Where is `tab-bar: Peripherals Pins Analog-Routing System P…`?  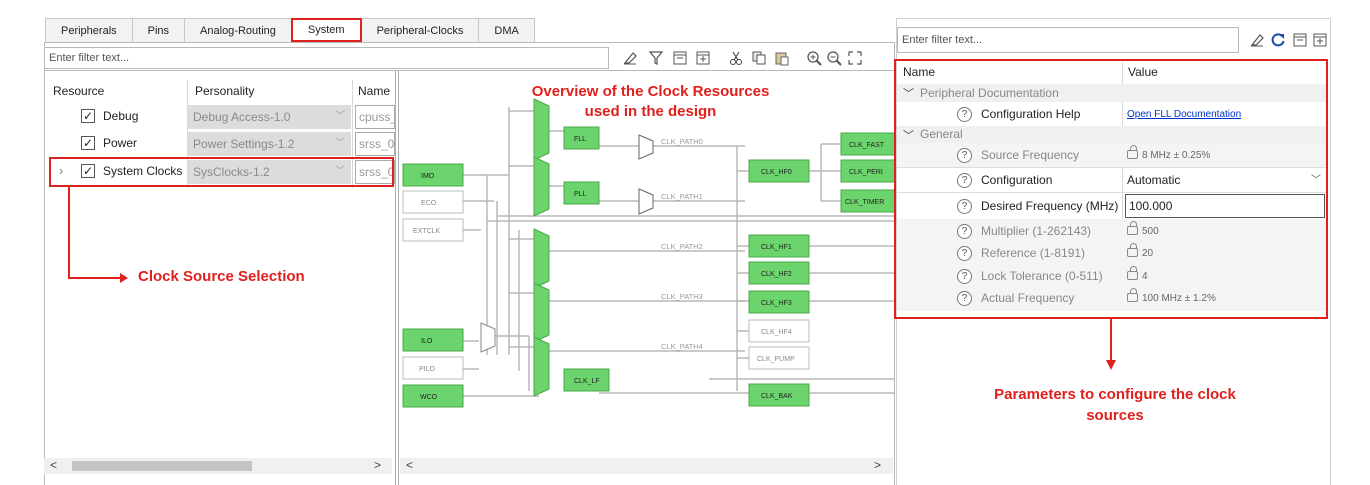 tab-bar: Peripherals Pins Analog-Routing System P… is located at coordinates (290, 30).